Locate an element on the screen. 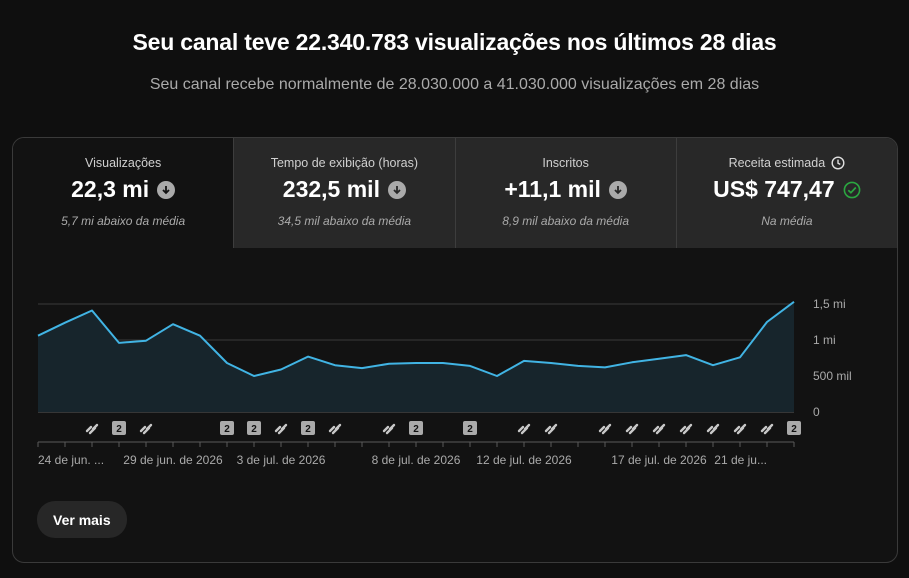 Image resolution: width=909 pixels, height=578 pixels. x-tick-label: 12 de jul. de 2026 is located at coordinates (524, 460).